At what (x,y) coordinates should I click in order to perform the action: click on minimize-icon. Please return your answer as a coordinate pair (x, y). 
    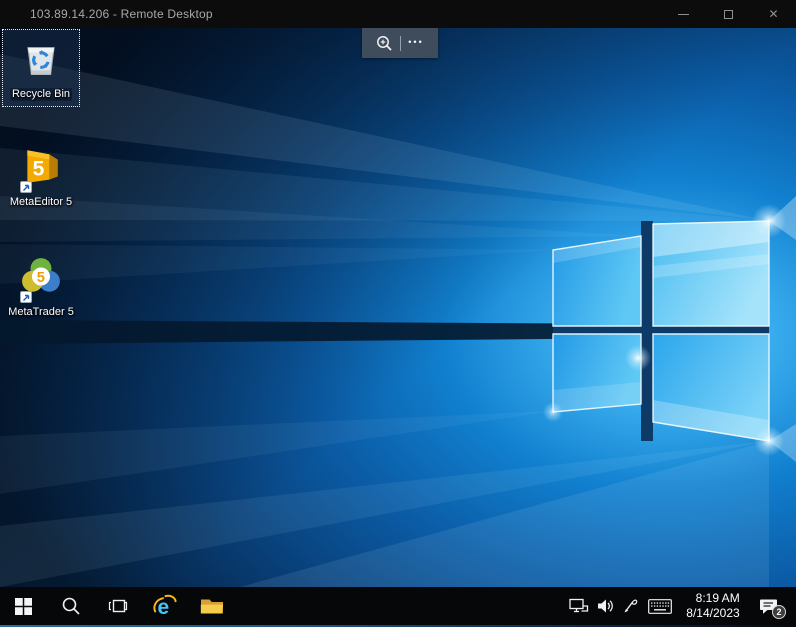
    Looking at the image, I should click on (683, 14).